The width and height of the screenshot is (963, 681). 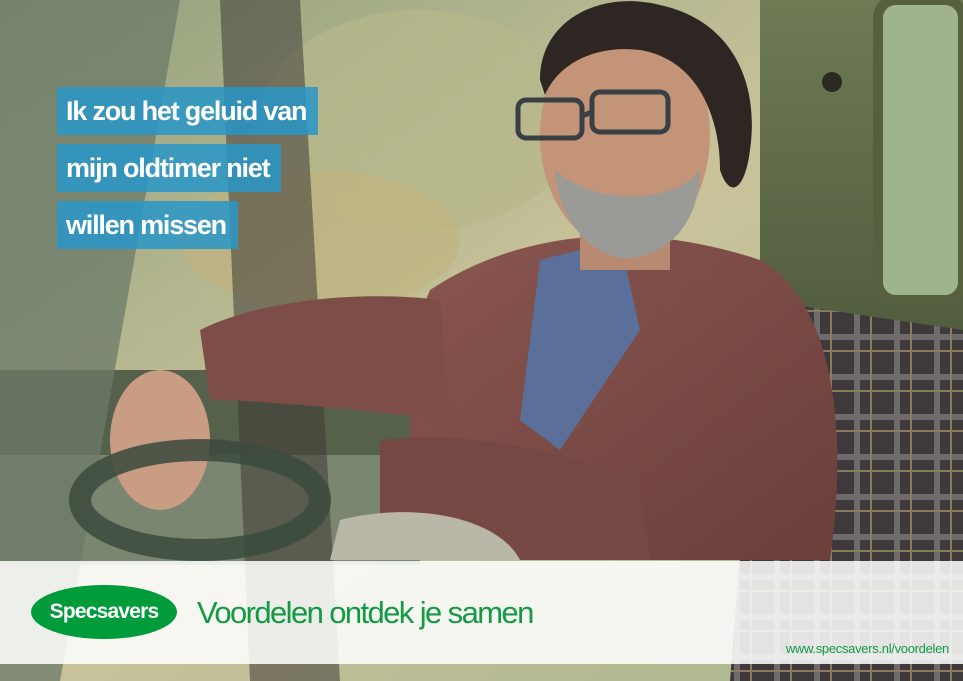 What do you see at coordinates (104, 612) in the screenshot?
I see `specsavers-logo: Specsavers` at bounding box center [104, 612].